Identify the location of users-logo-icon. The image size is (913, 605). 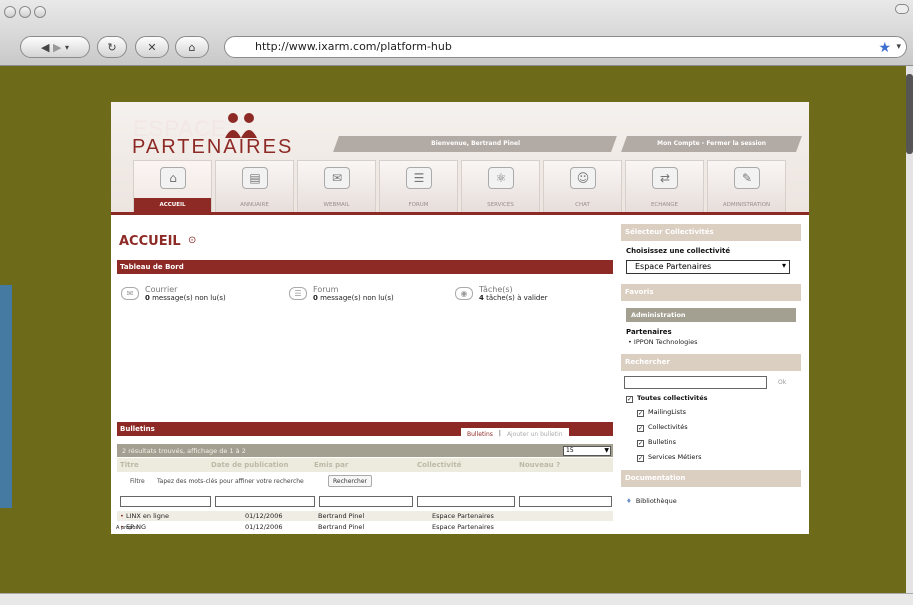
(241, 125).